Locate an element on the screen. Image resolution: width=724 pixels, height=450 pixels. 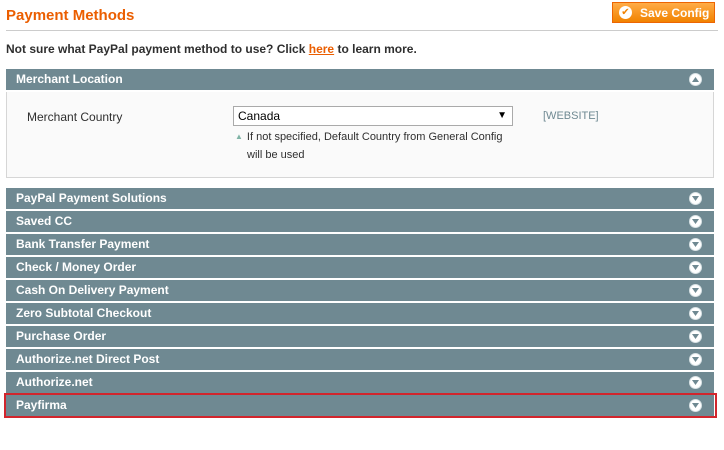
merchant-country-select: Canada ▼ is located at coordinates (373, 116).